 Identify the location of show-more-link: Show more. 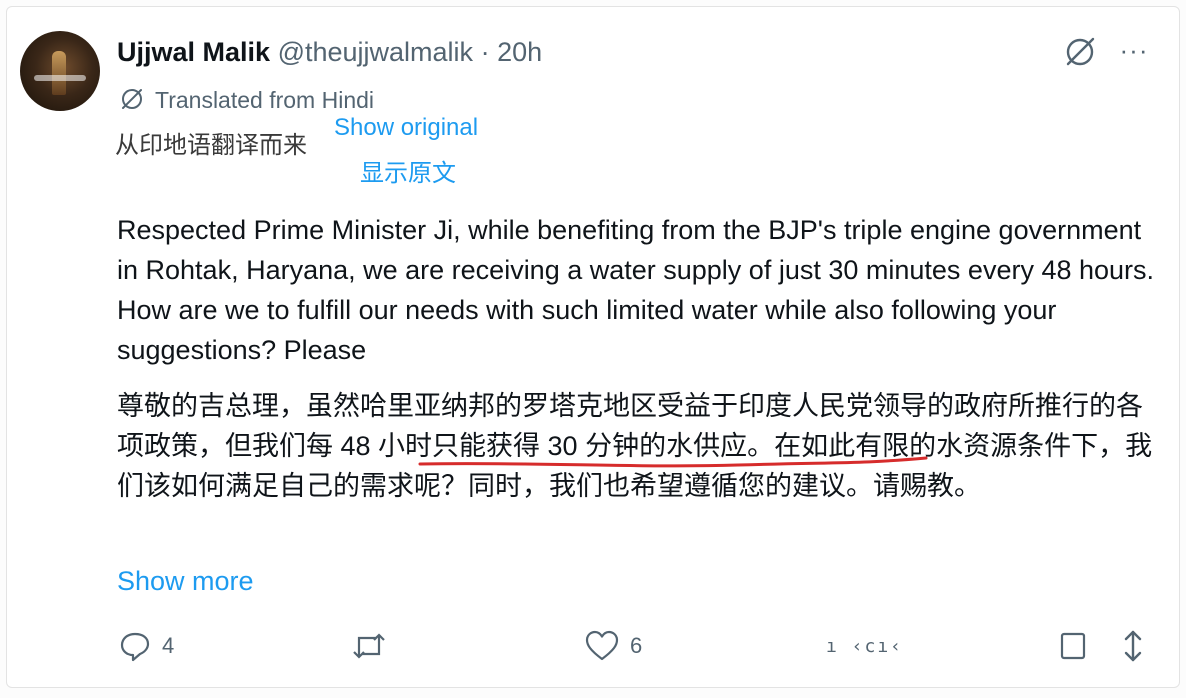
(185, 581).